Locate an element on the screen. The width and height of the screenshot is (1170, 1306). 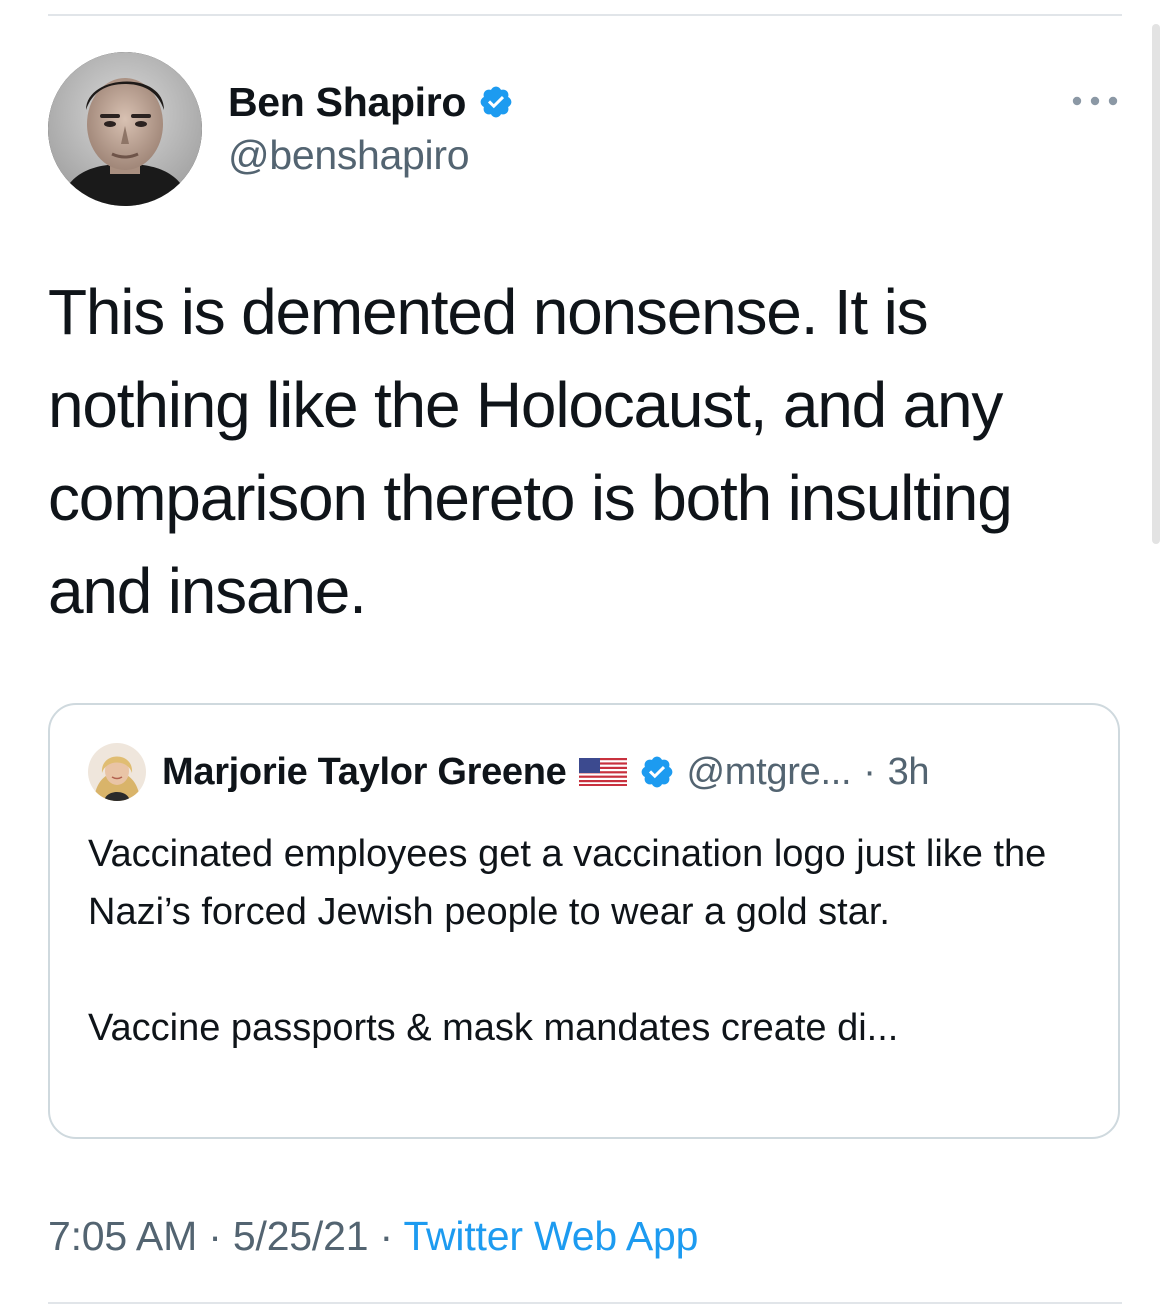
tweet-time: 7:05 AM is located at coordinates (122, 1236).